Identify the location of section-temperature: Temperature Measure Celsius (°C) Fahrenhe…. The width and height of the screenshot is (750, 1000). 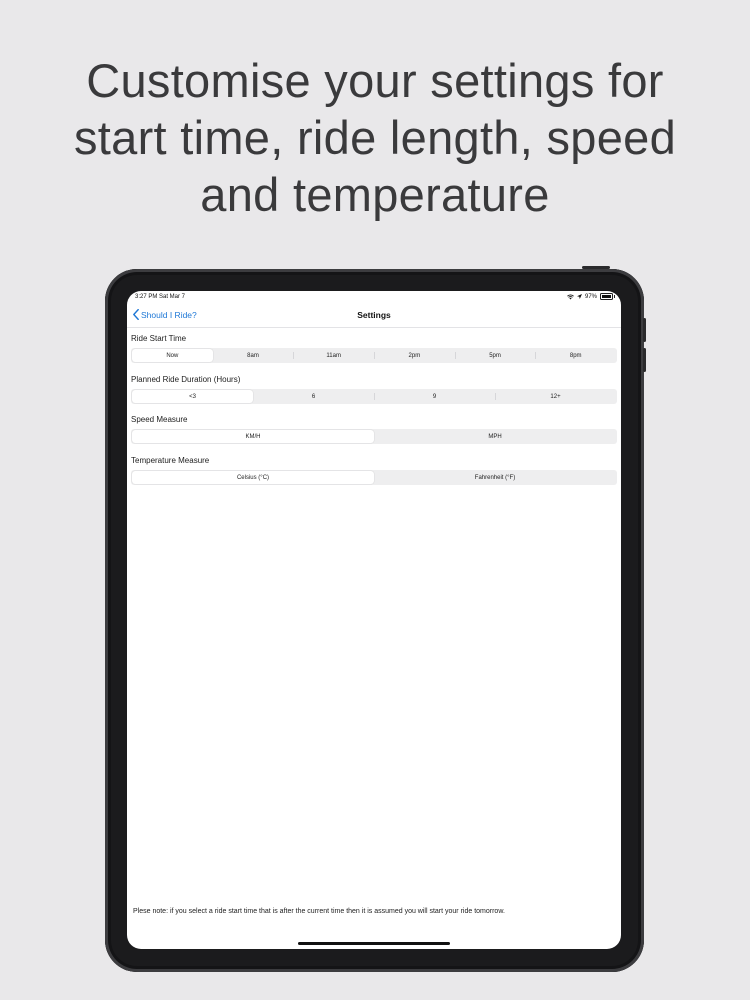
(374, 470).